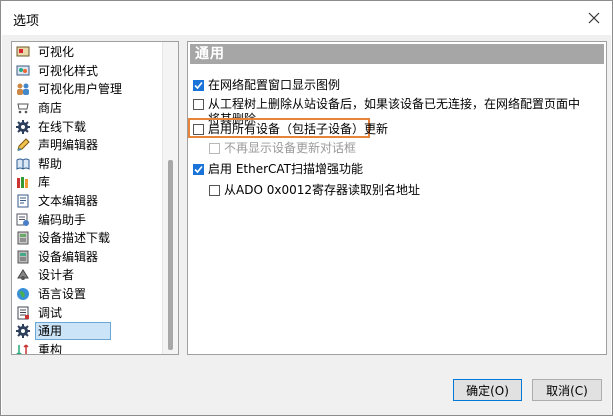 The height and width of the screenshot is (416, 613). I want to click on visualization-style-icon, so click(23, 71).